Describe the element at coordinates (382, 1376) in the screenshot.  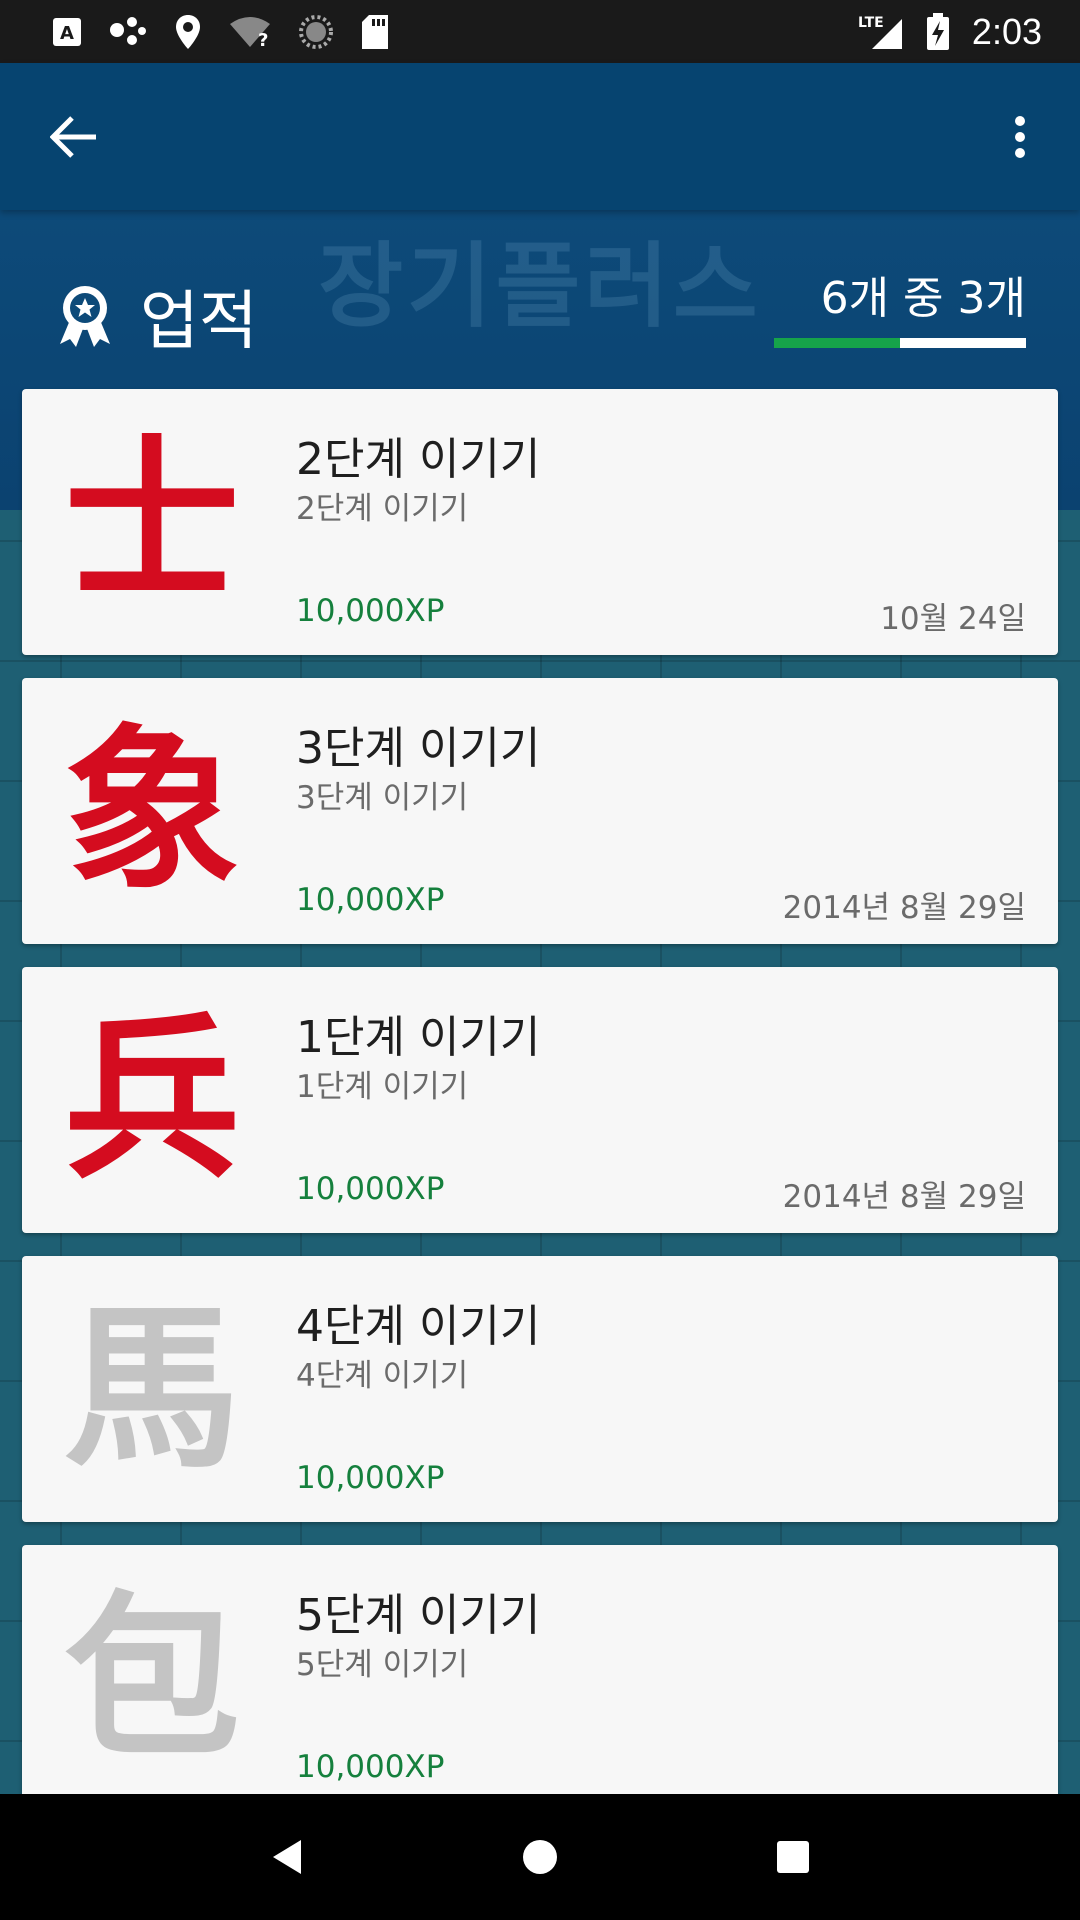
I see `achievement-description: 4단계 이기기` at that location.